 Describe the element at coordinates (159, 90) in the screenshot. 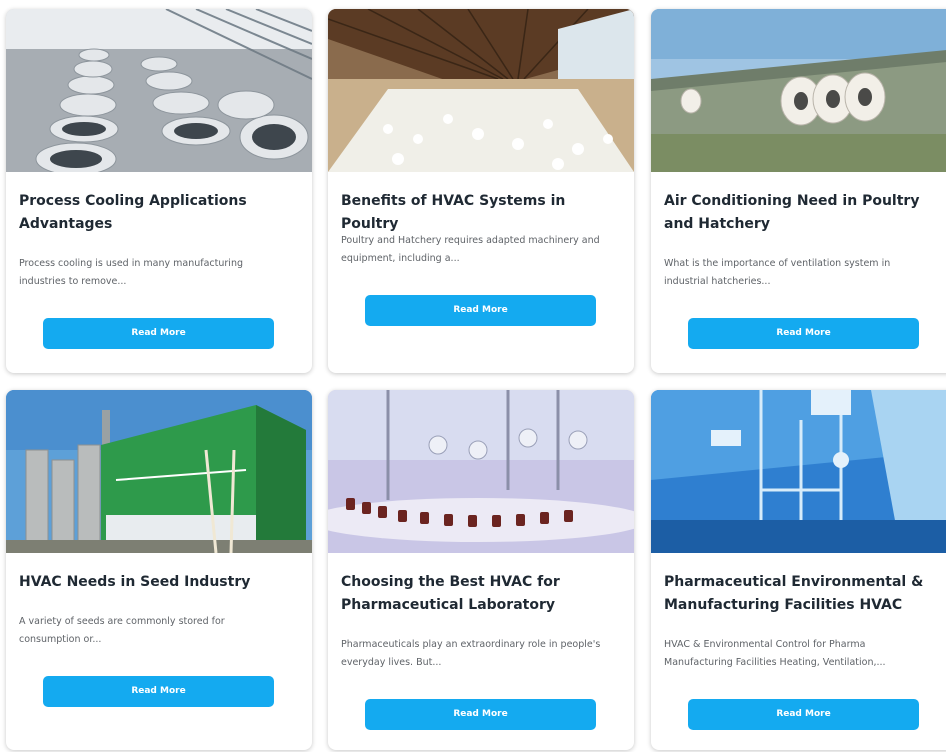

I see `cooling-towers-image` at that location.